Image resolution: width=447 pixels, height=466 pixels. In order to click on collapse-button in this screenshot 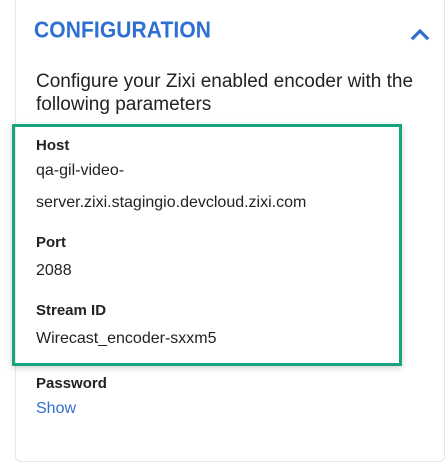, I will do `click(420, 34)`.